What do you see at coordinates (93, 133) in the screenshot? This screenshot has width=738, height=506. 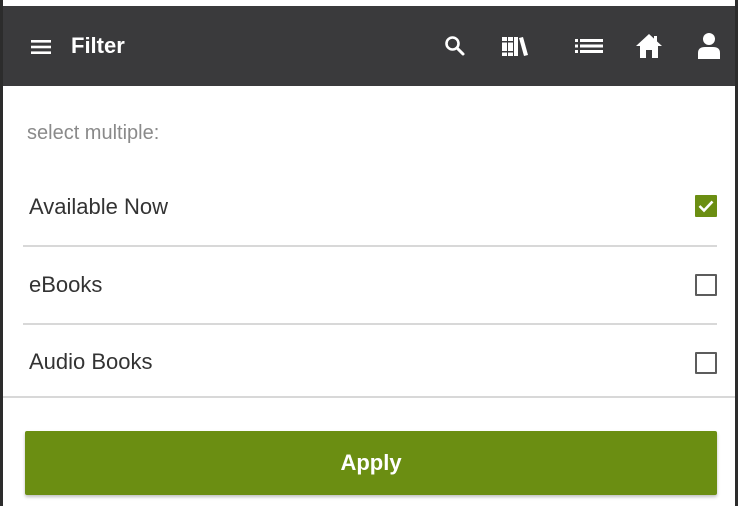 I see `select-multiple-hint: select multiple:` at bounding box center [93, 133].